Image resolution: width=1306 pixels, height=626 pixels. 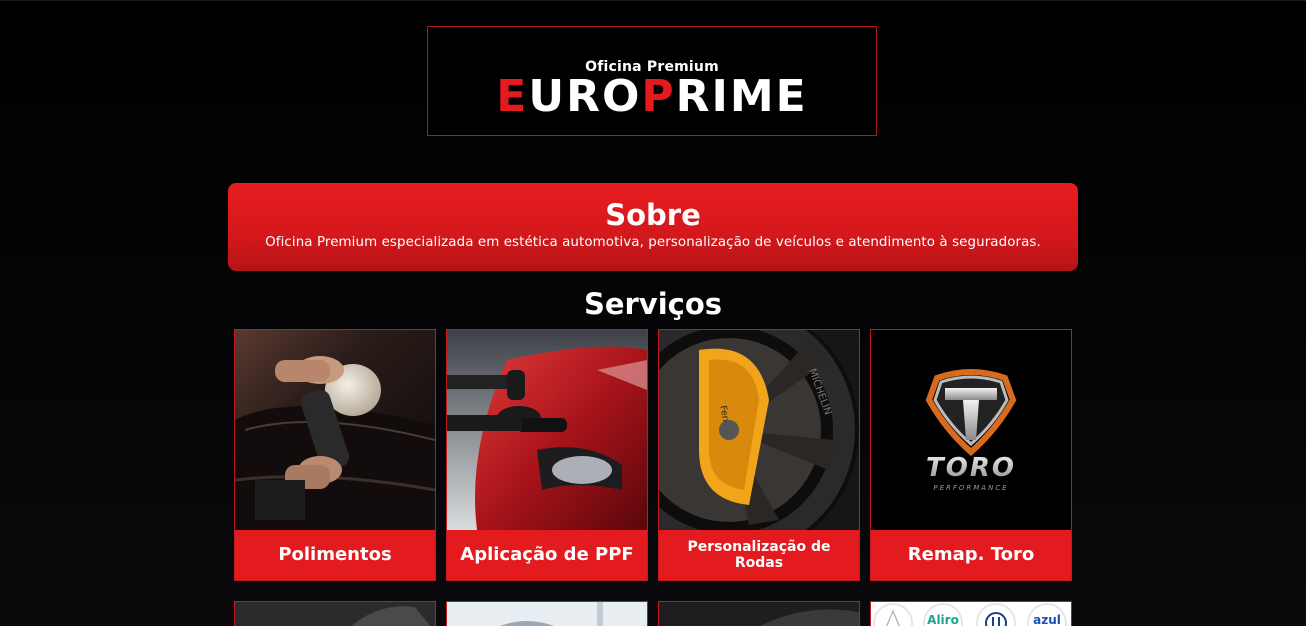 I want to click on services-title: Serviços, so click(x=653, y=304).